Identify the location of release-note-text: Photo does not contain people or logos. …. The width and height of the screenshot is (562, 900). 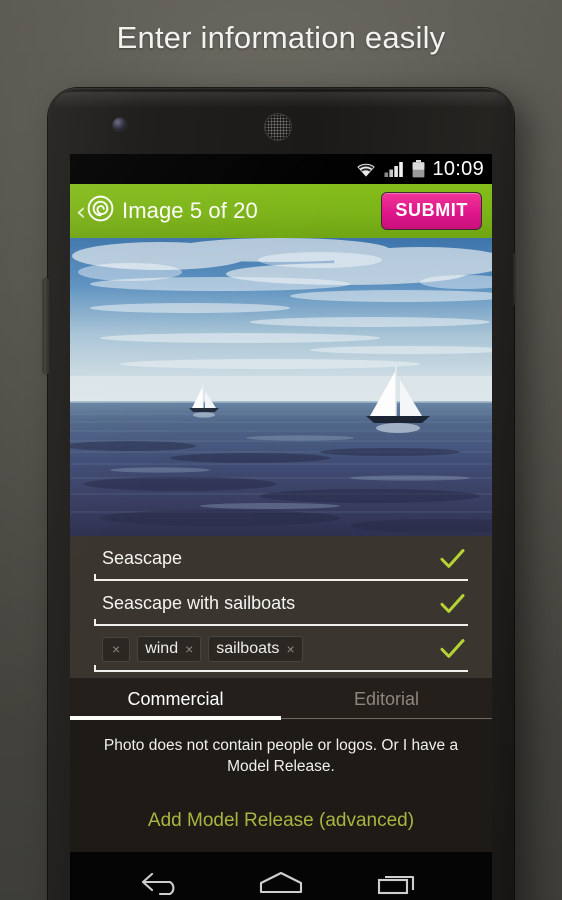
(281, 756).